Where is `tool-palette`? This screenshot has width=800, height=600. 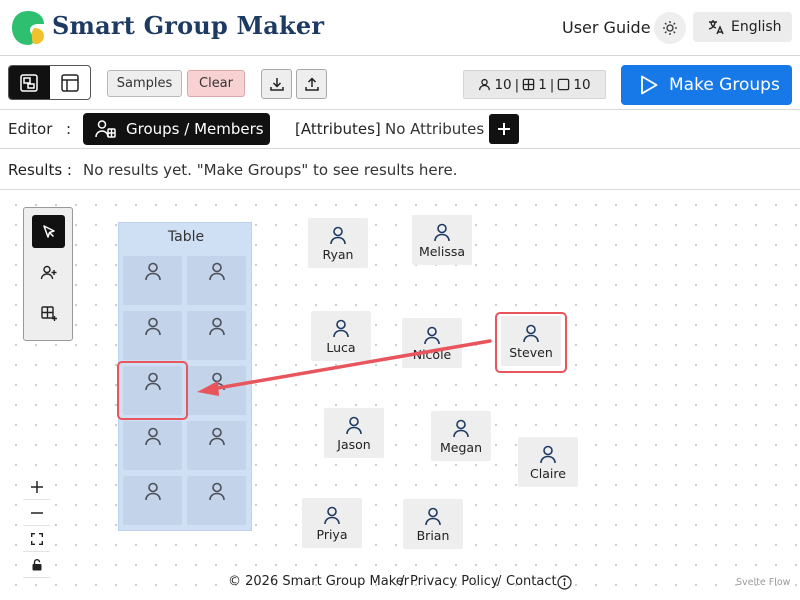 tool-palette is located at coordinates (48, 274).